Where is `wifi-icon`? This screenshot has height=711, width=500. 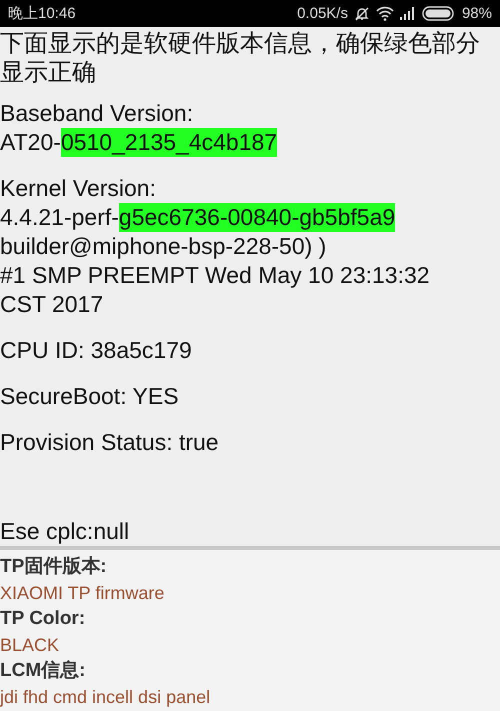 wifi-icon is located at coordinates (385, 13).